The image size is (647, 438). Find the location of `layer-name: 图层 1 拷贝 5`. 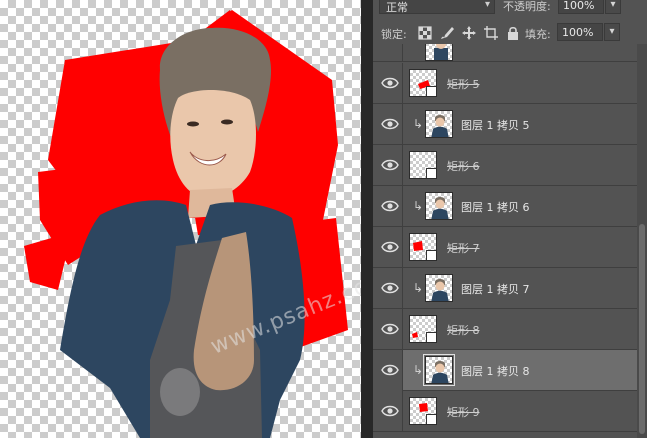

layer-name: 图层 1 拷贝 5 is located at coordinates (495, 125).